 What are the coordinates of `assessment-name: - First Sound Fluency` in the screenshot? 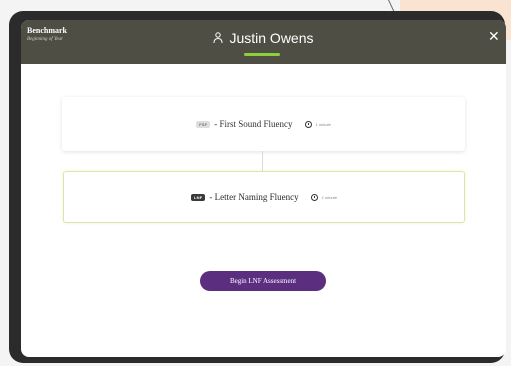 It's located at (253, 124).